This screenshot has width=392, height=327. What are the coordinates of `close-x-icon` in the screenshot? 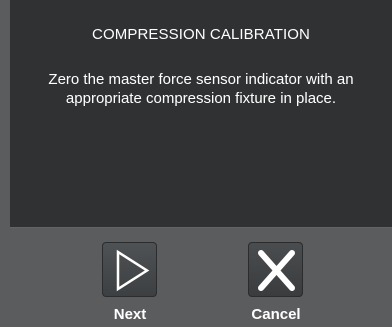 It's located at (276, 270).